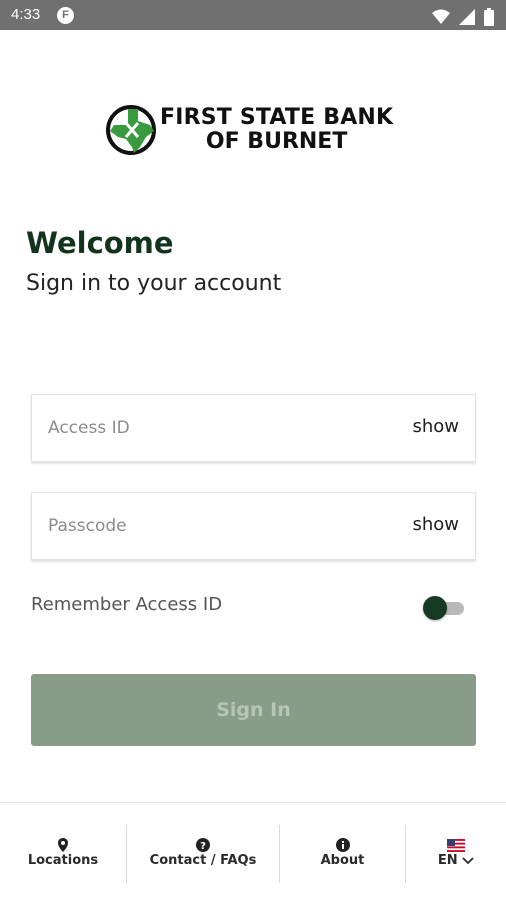 The height and width of the screenshot is (901, 506). Describe the element at coordinates (489, 16) in the screenshot. I see `battery-icon` at that location.